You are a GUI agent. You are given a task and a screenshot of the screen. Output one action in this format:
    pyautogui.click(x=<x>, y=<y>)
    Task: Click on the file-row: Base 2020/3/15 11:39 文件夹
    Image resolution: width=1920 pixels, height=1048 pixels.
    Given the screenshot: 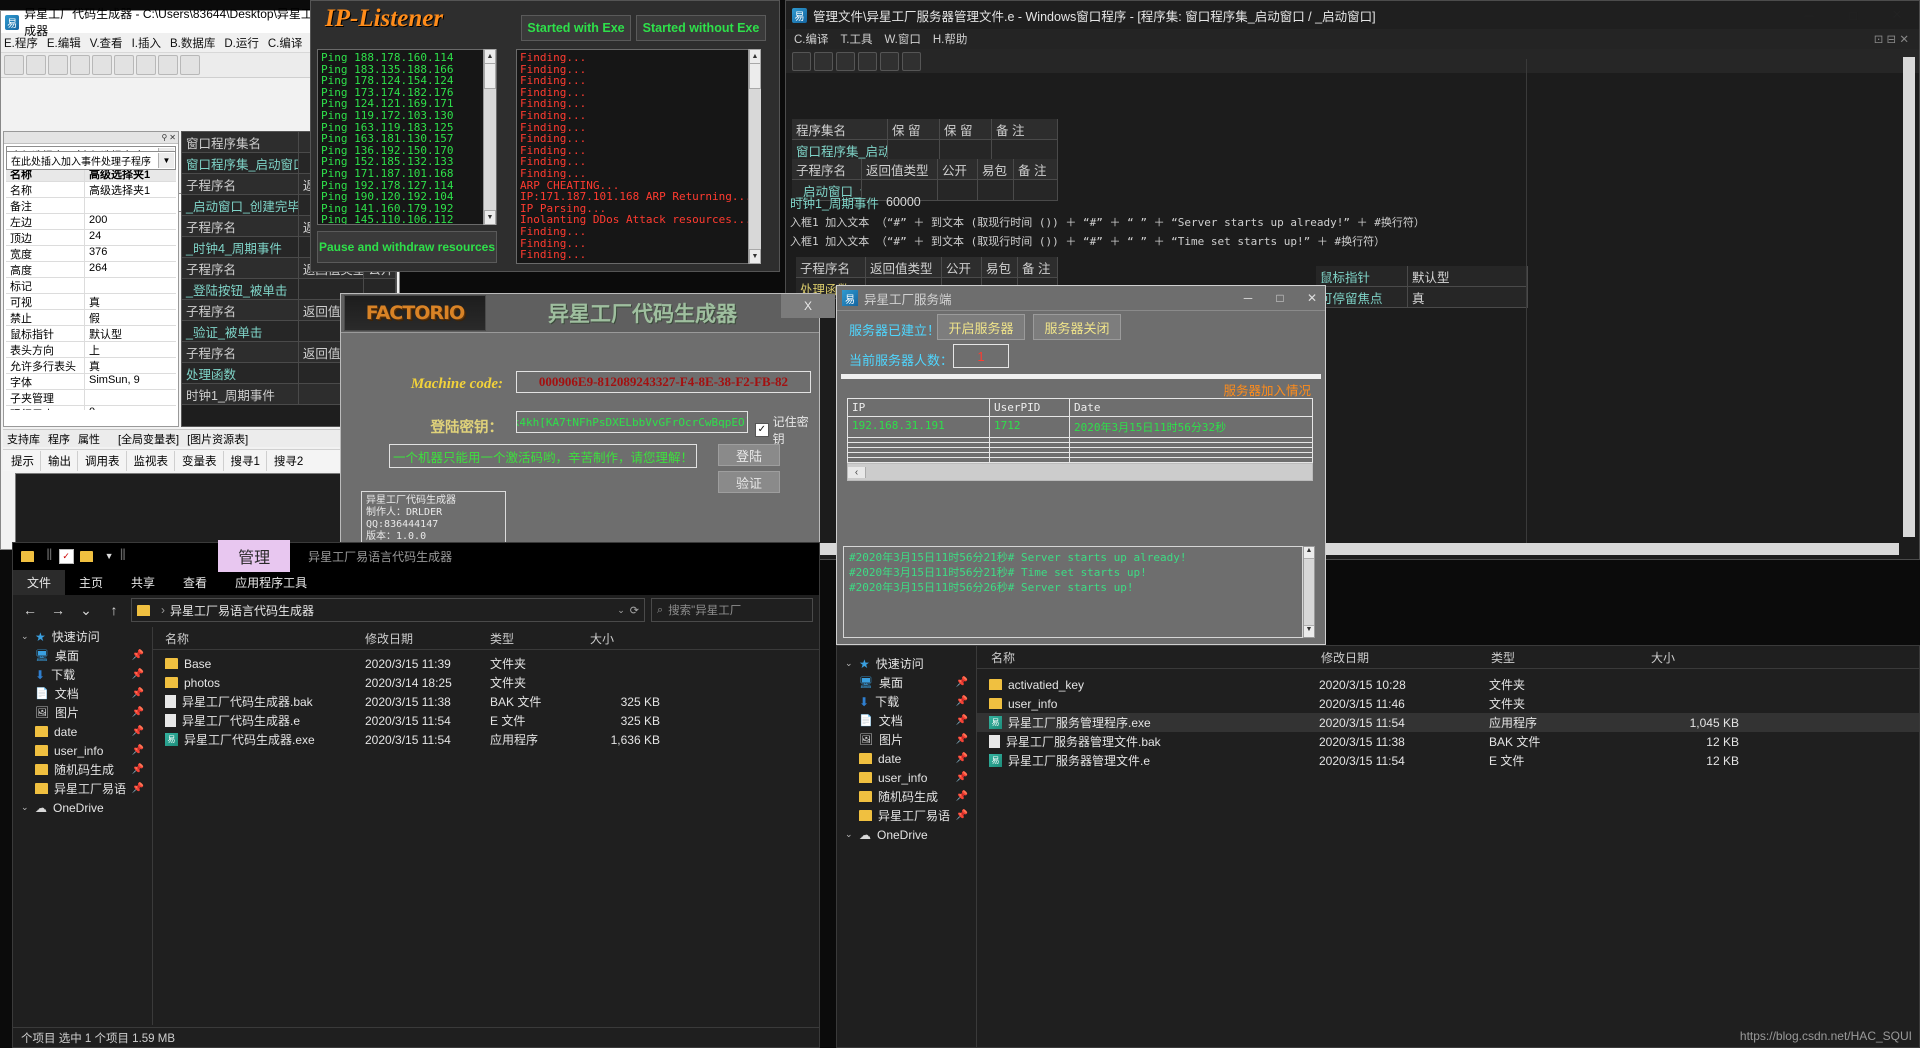 What is the action you would take?
    pyautogui.click(x=486, y=663)
    